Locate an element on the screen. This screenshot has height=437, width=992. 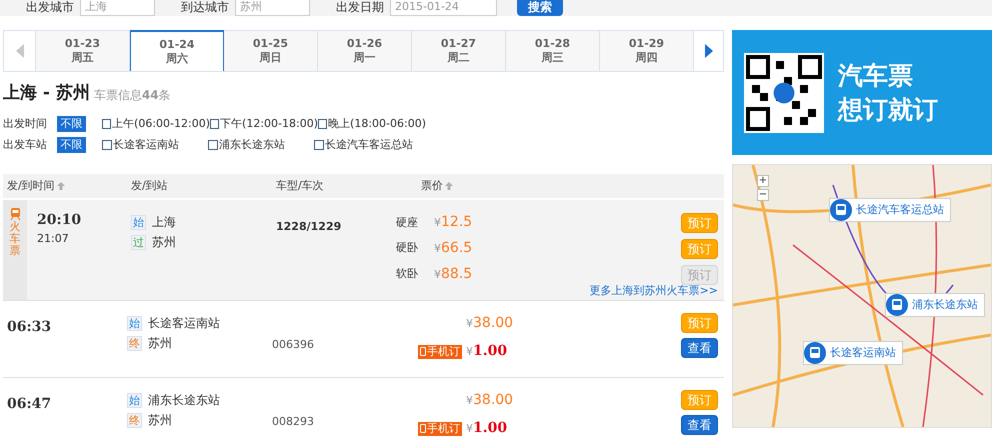
date-tab: 01-27 周二 is located at coordinates (459, 51).